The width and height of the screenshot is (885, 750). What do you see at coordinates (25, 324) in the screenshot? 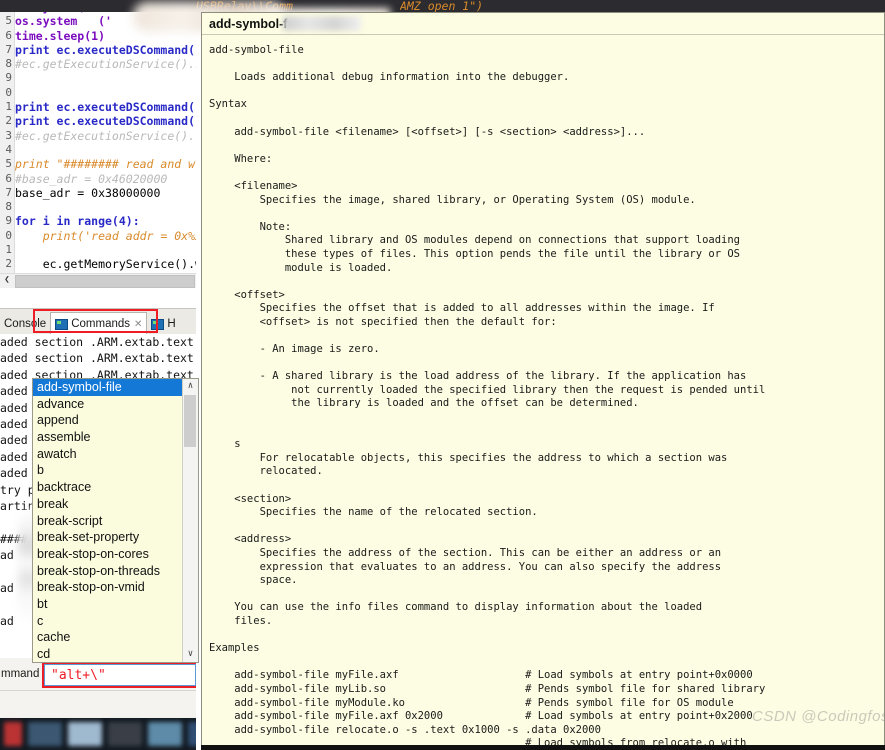
I see `tab-console: Console` at bounding box center [25, 324].